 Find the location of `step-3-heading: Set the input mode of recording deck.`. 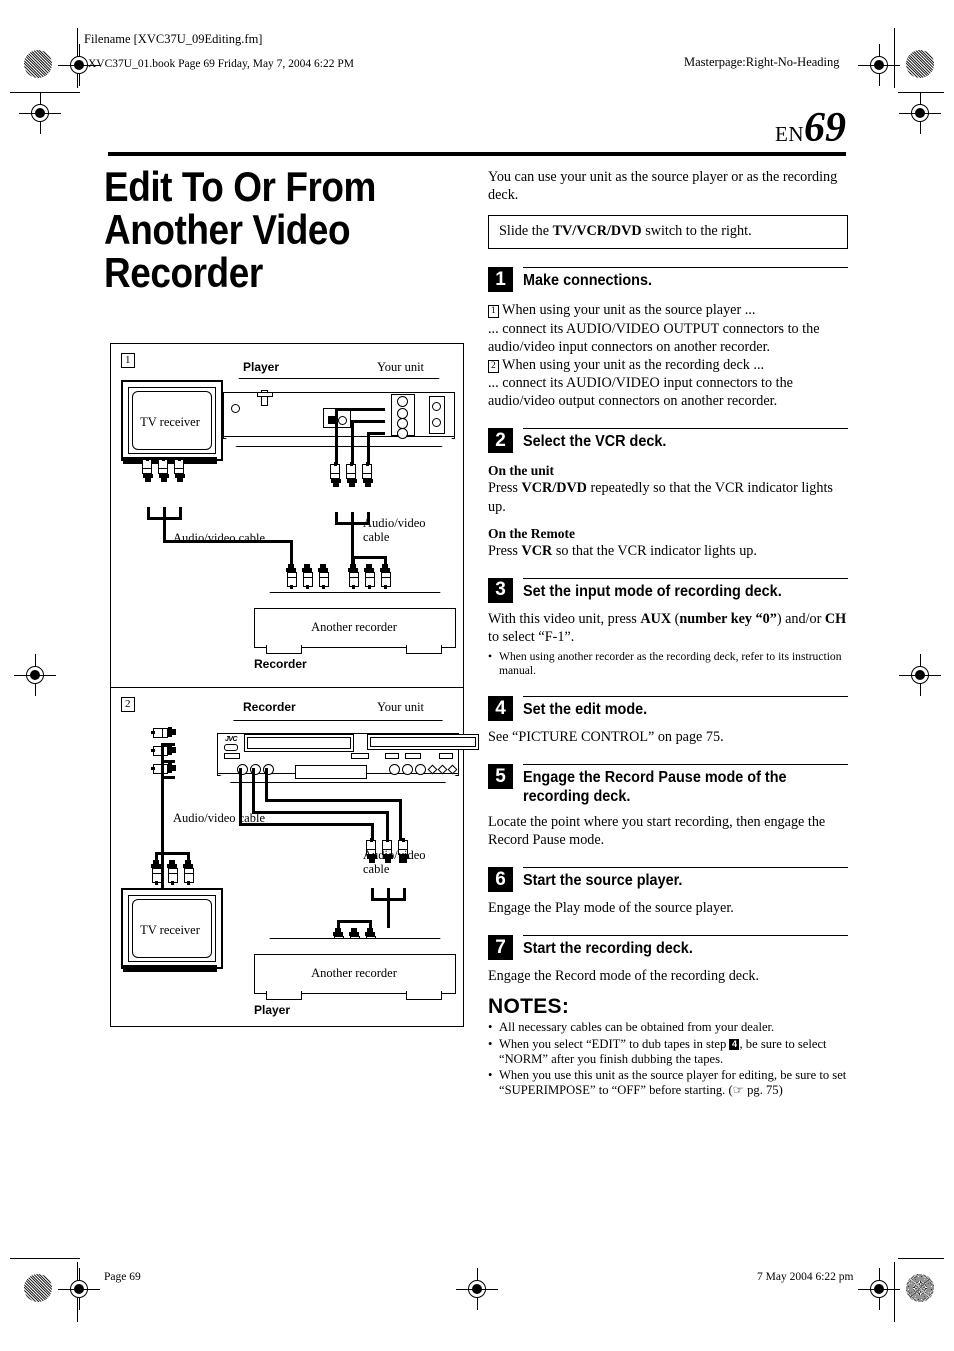

step-3-heading: Set the input mode of recording deck. is located at coordinates (652, 591).